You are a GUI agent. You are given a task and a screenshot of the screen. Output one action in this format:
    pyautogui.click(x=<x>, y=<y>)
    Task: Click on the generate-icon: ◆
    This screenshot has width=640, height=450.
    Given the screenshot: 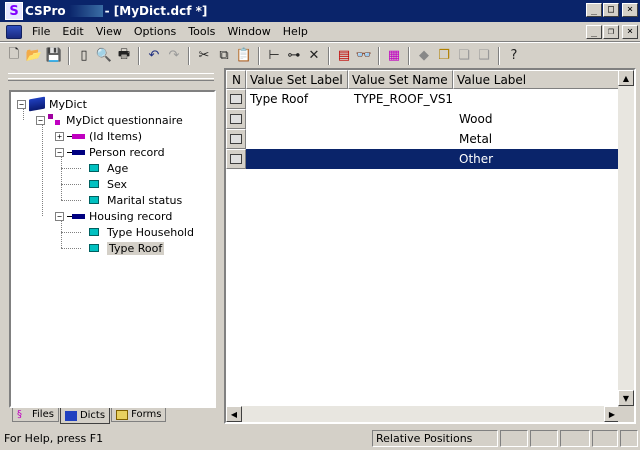 What is the action you would take?
    pyautogui.click(x=424, y=56)
    